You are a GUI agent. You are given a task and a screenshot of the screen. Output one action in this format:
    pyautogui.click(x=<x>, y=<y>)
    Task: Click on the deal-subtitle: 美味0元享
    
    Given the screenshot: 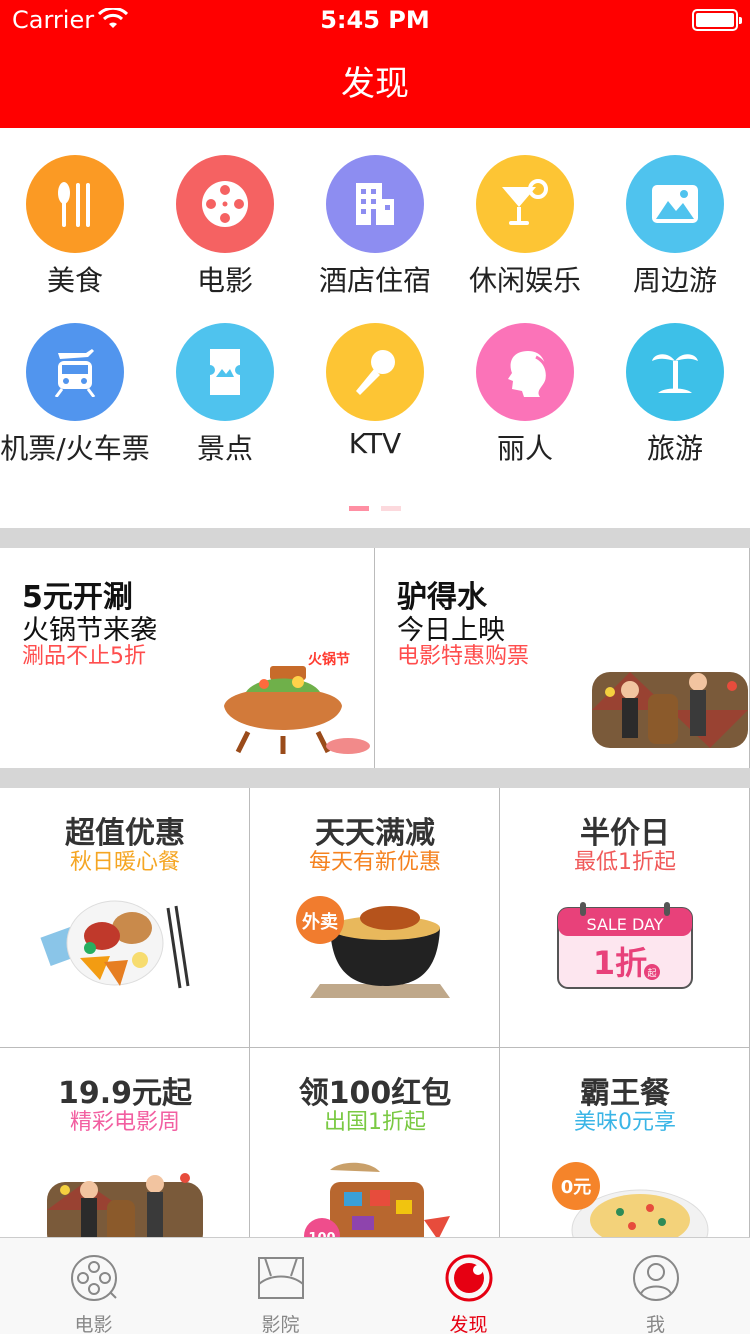 What is the action you would take?
    pyautogui.click(x=625, y=1122)
    